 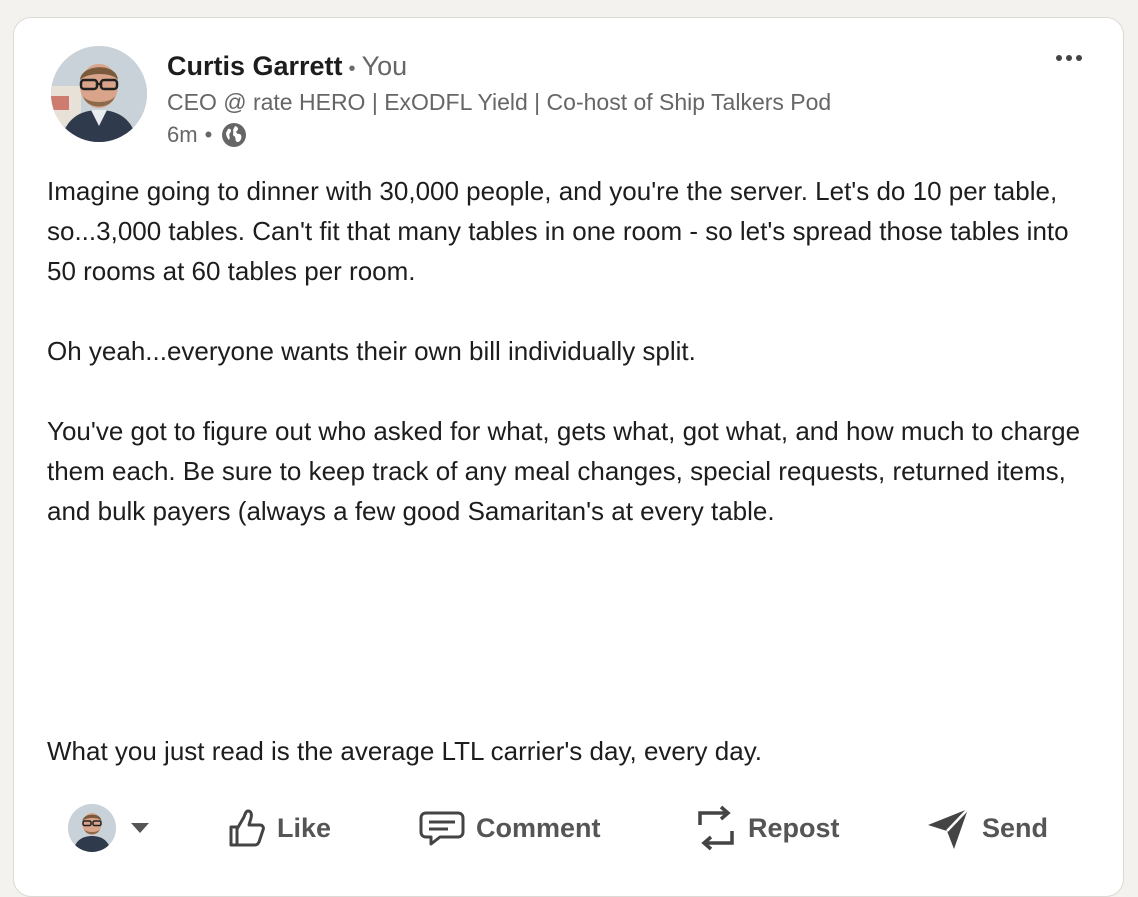 I want to click on repost-icon, so click(x=716, y=828).